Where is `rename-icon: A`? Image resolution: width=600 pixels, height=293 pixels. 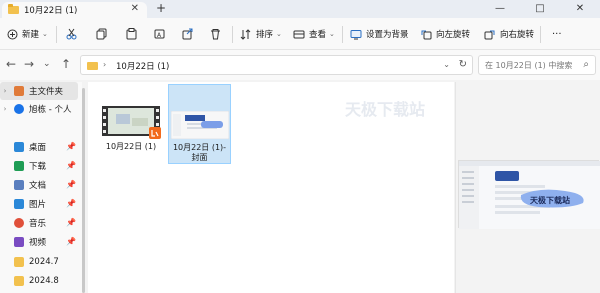 rename-icon: A is located at coordinates (159, 34).